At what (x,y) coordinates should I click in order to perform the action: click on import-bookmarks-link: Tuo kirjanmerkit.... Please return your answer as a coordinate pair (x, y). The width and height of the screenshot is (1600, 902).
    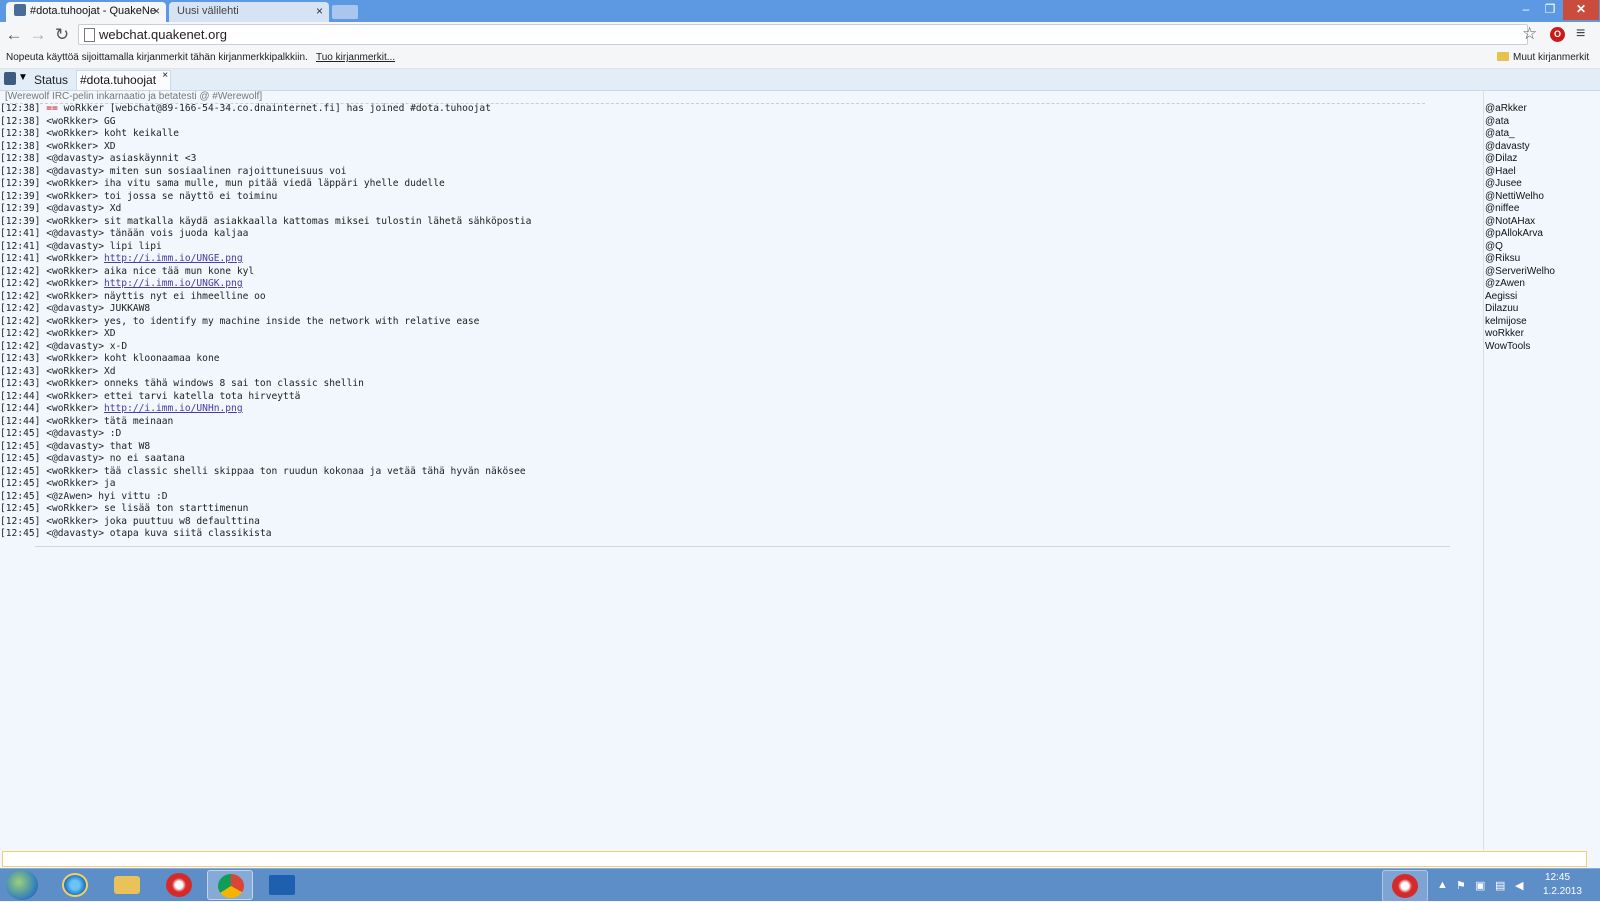
    Looking at the image, I should click on (355, 58).